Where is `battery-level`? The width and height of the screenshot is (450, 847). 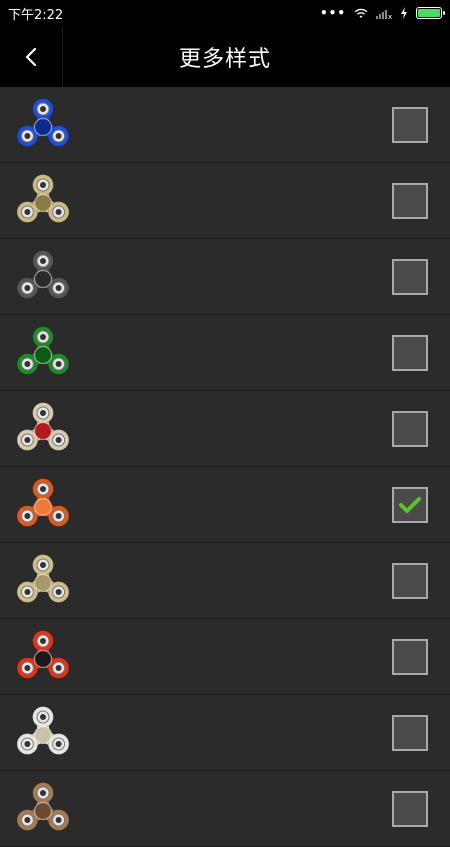 battery-level is located at coordinates (429, 13).